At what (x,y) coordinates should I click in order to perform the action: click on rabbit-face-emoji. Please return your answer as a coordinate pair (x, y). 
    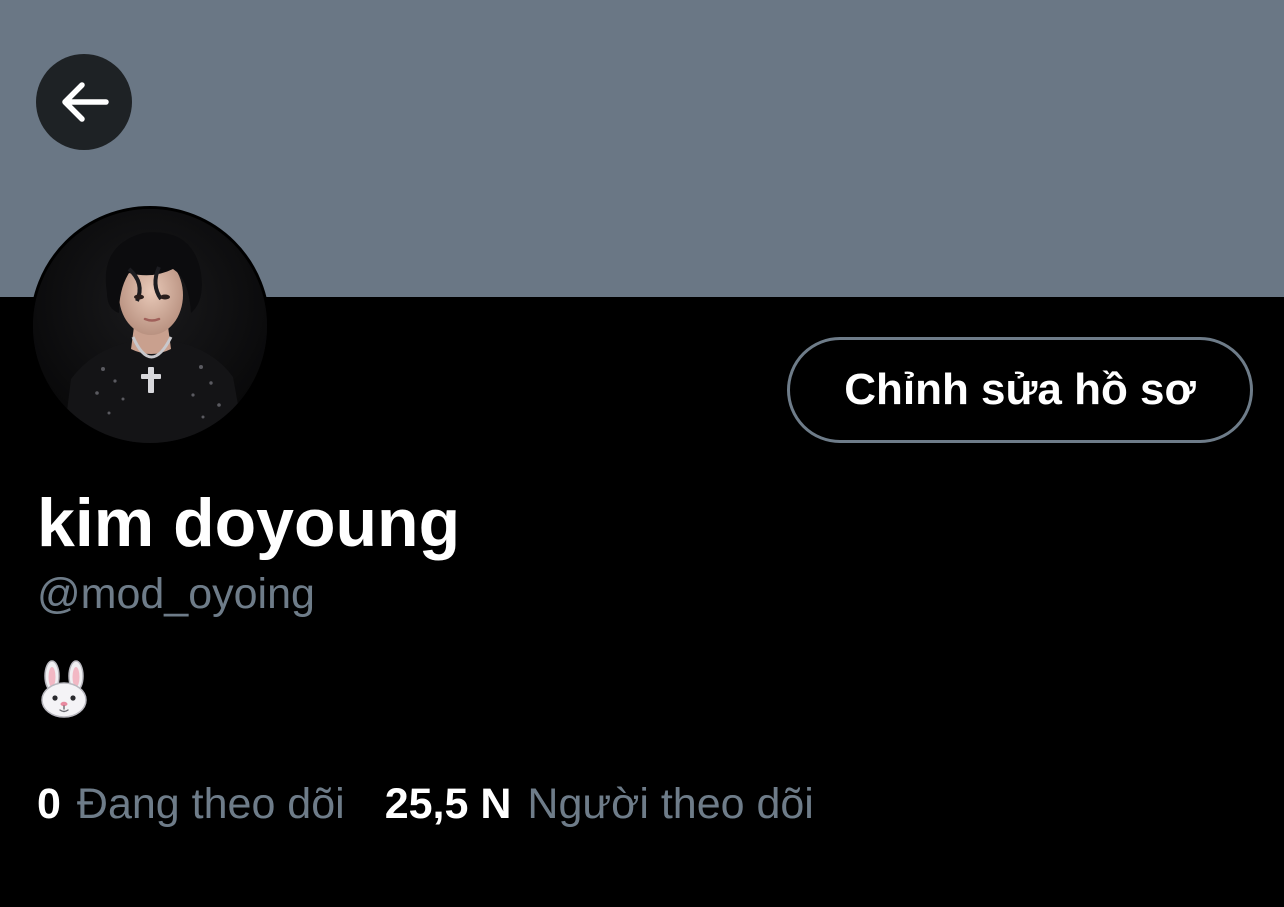
    Looking at the image, I should click on (64, 691).